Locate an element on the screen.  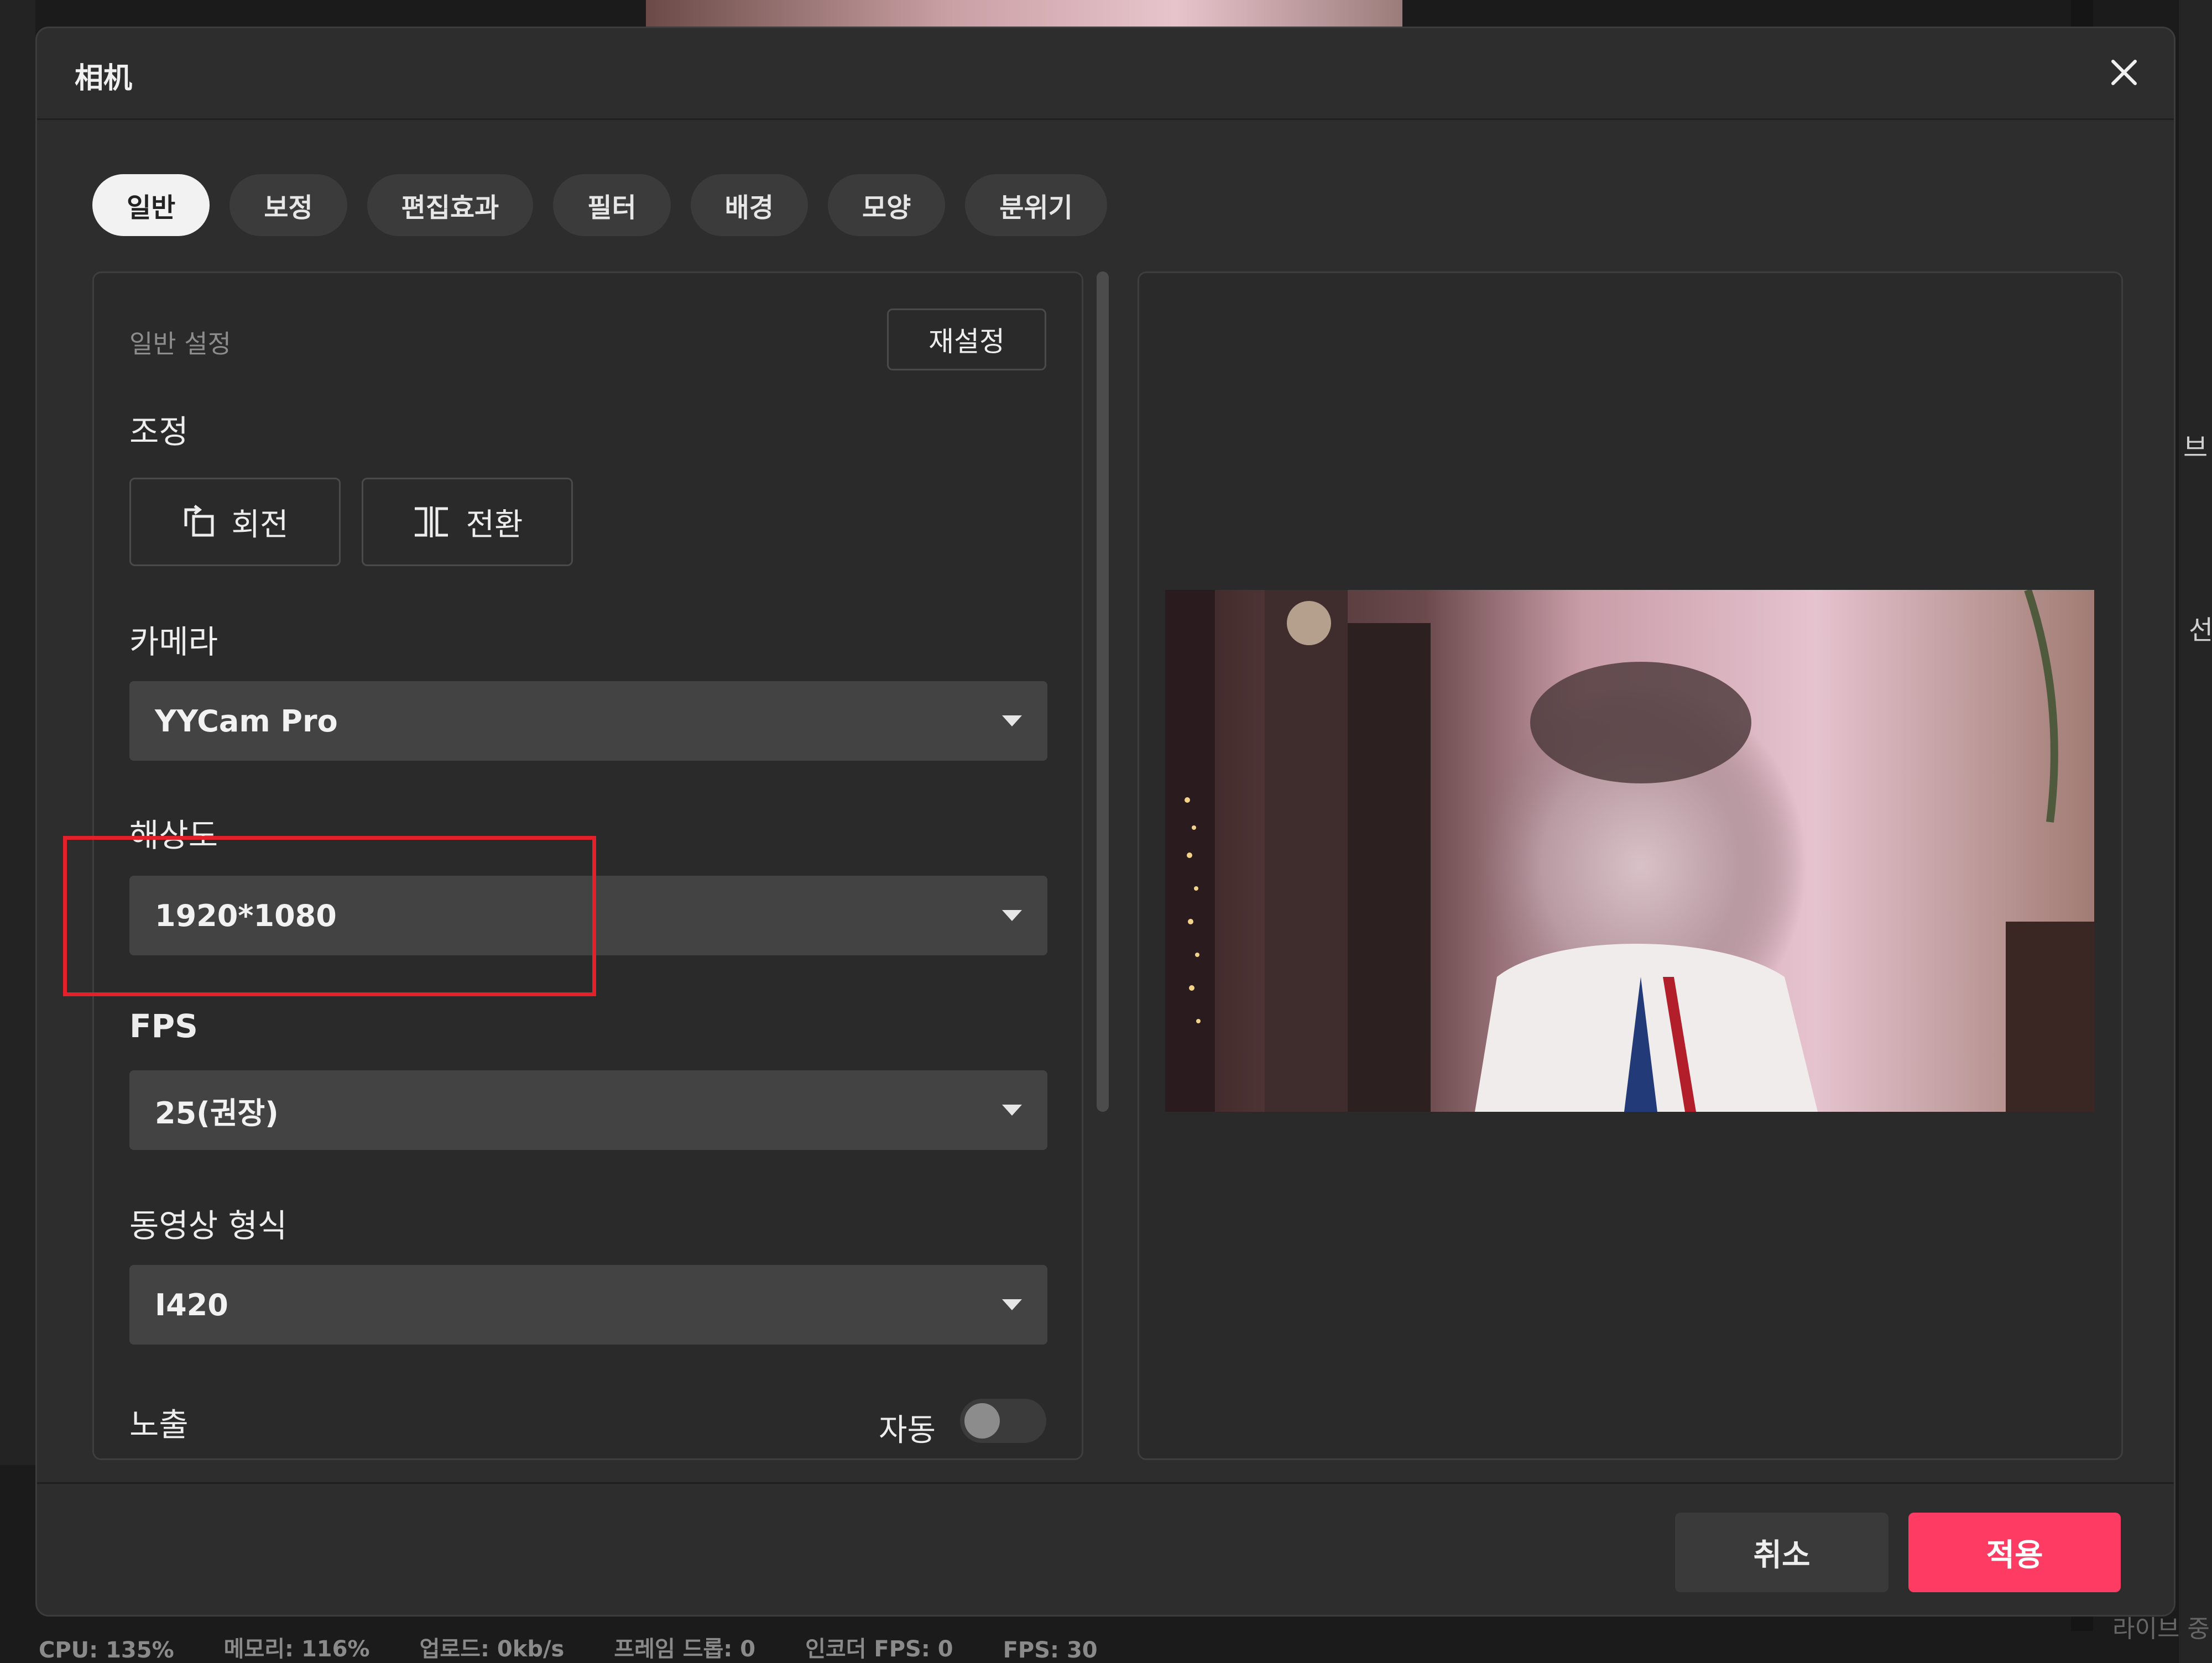
dialog-footer: 취소 적용 is located at coordinates (1106, 1549).